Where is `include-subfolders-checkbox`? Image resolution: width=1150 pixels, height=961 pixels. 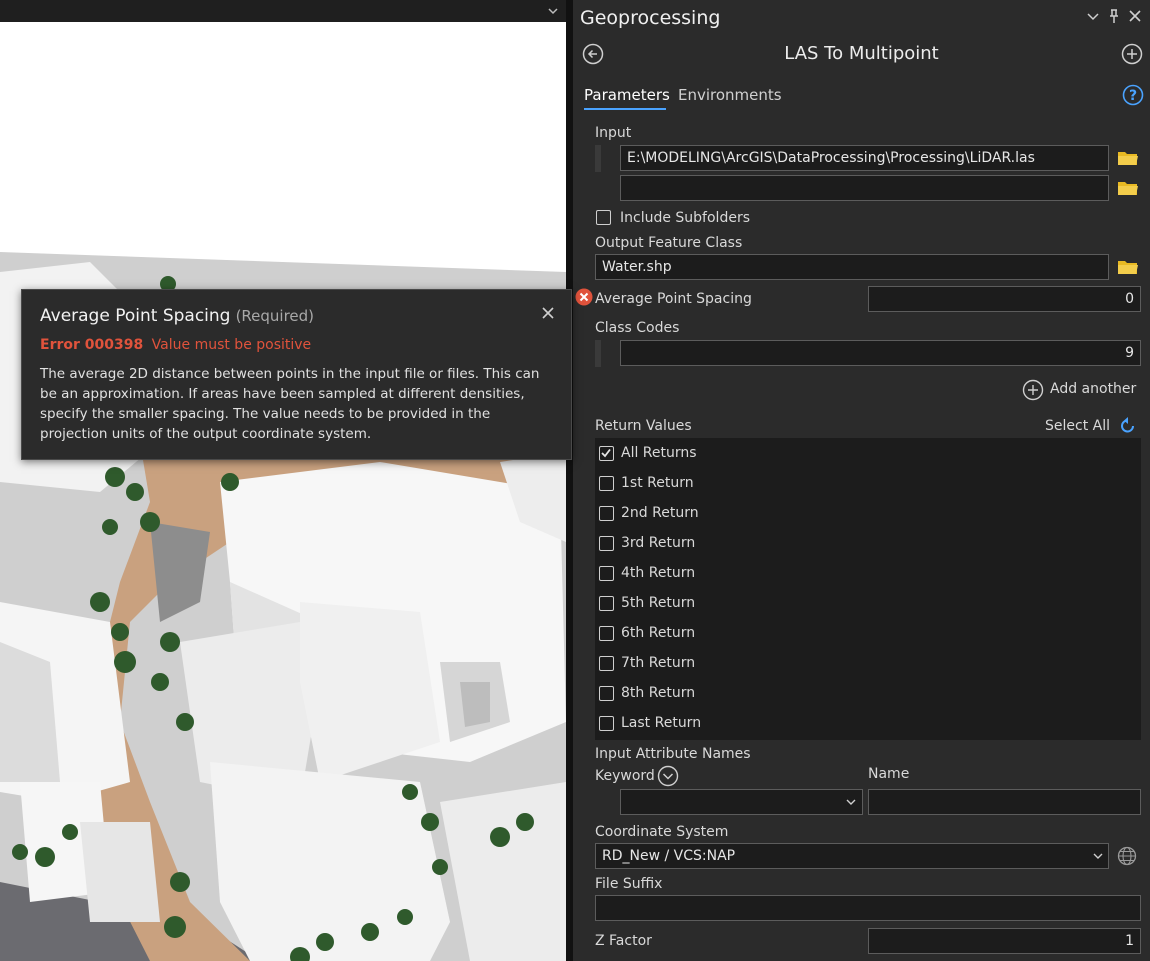
include-subfolders-checkbox is located at coordinates (603, 217).